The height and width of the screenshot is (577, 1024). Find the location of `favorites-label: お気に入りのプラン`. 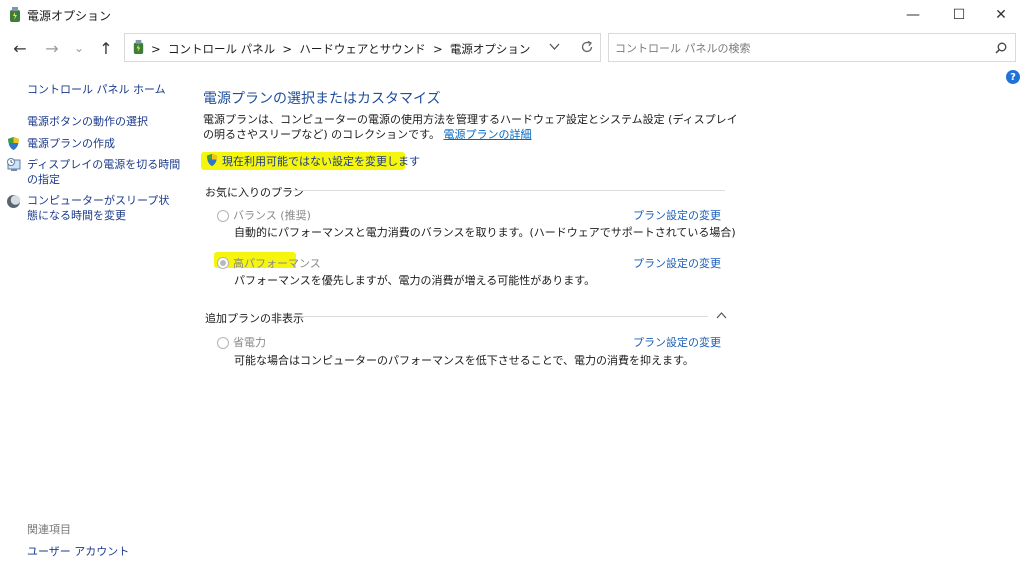

favorites-label: お気に入りのプラン is located at coordinates (254, 192).